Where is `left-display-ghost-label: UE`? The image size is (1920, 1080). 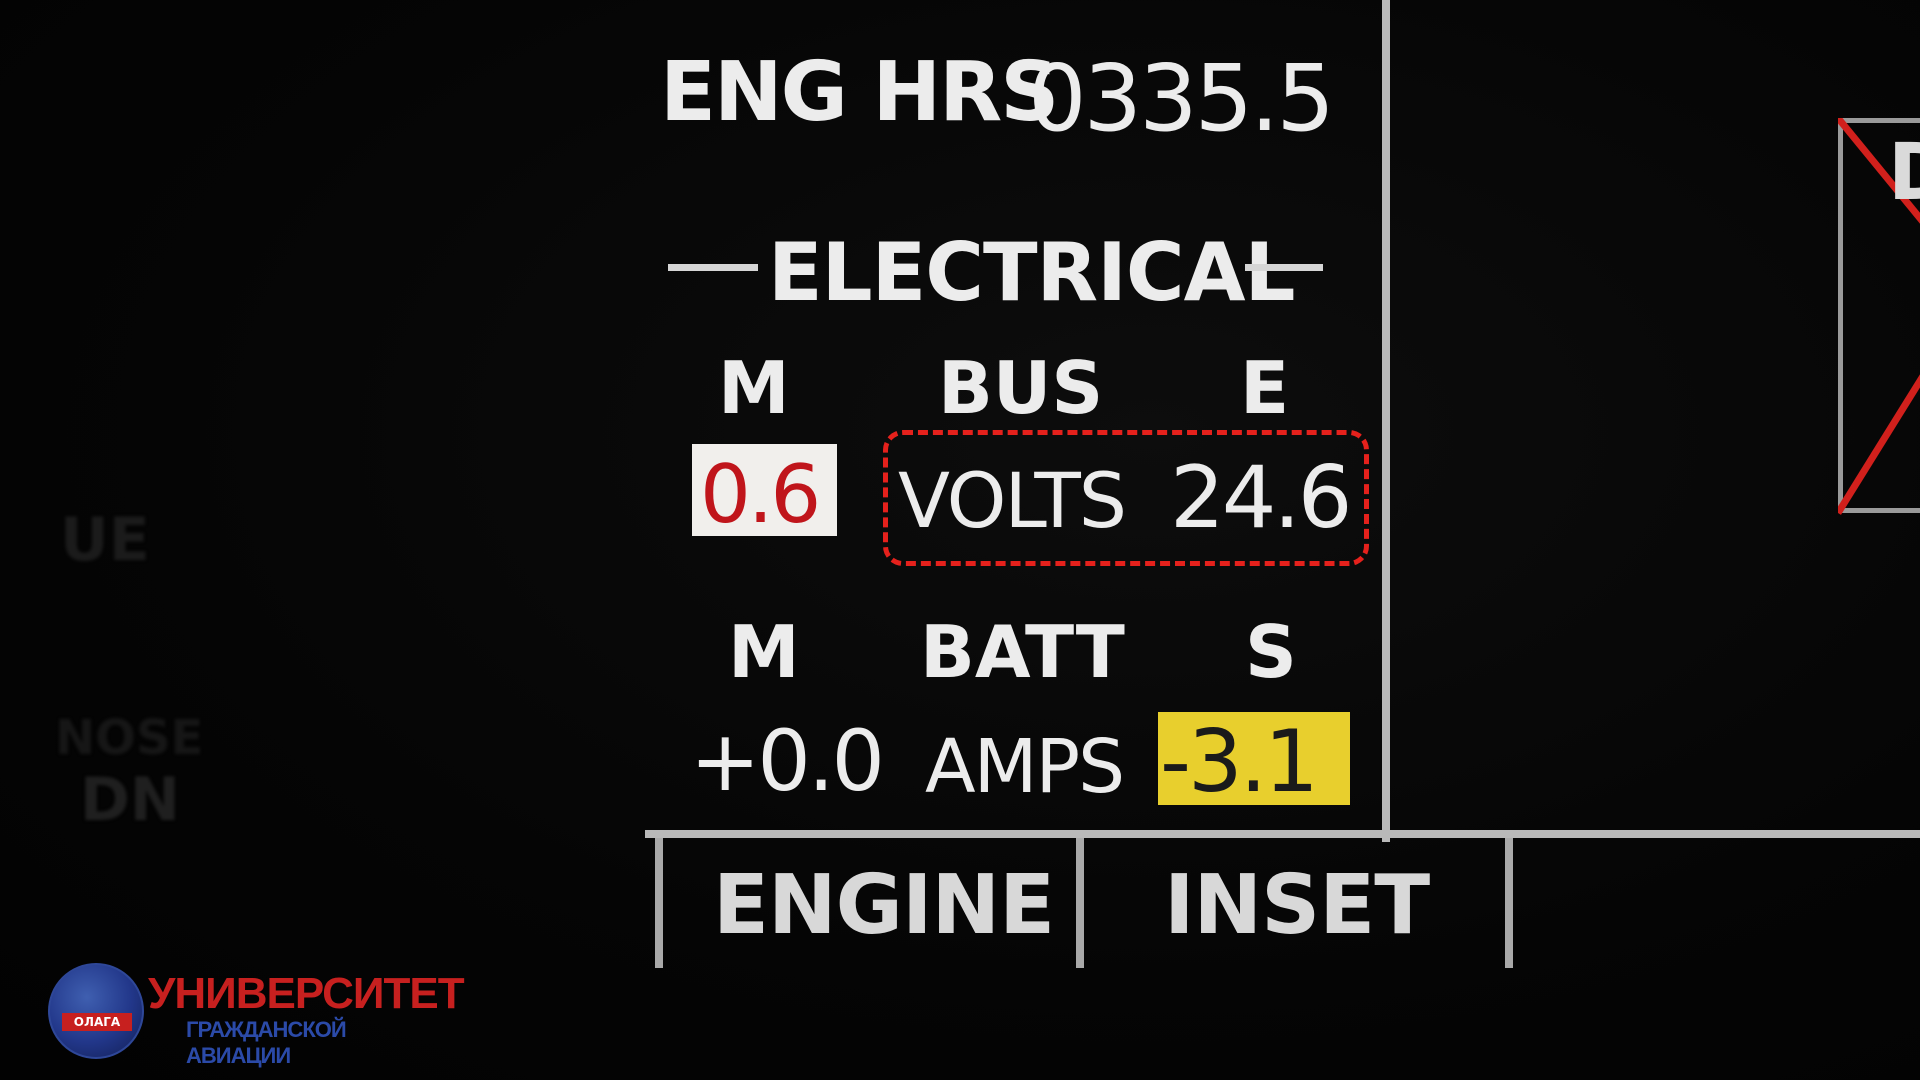 left-display-ghost-label: UE is located at coordinates (105, 540).